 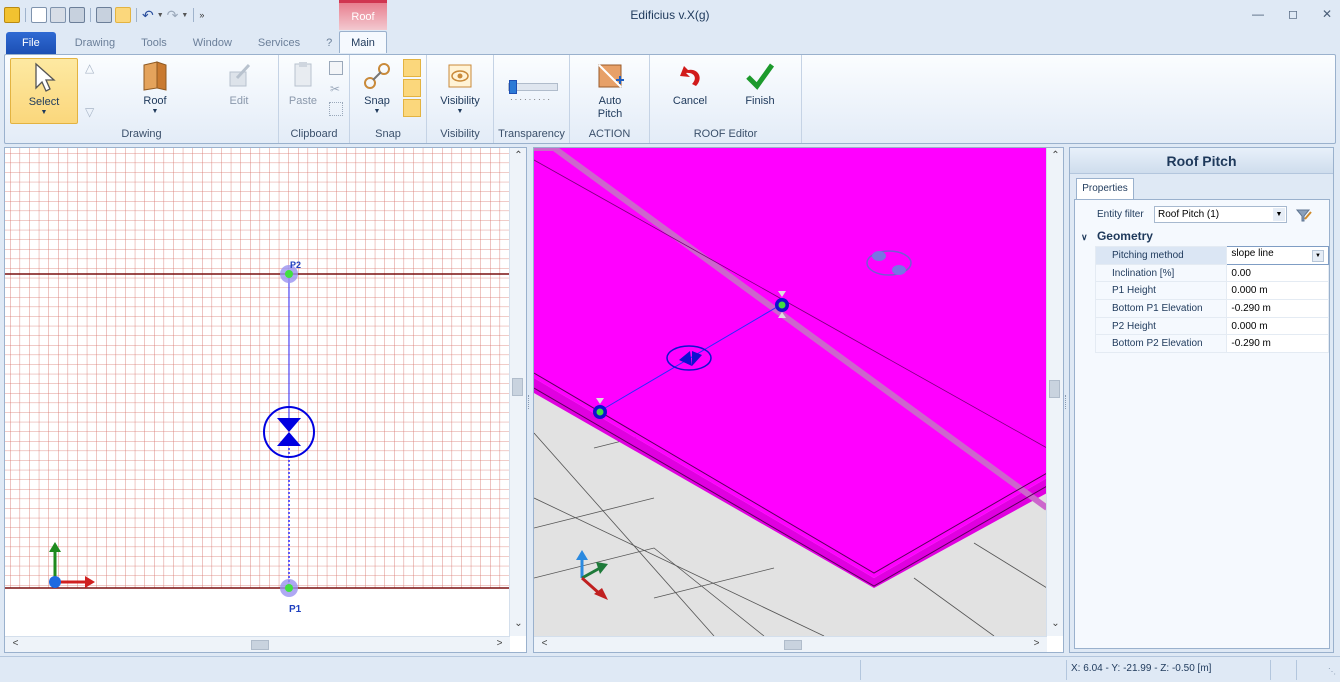 I want to click on maximize-icon: ◻, so click(x=1293, y=14).